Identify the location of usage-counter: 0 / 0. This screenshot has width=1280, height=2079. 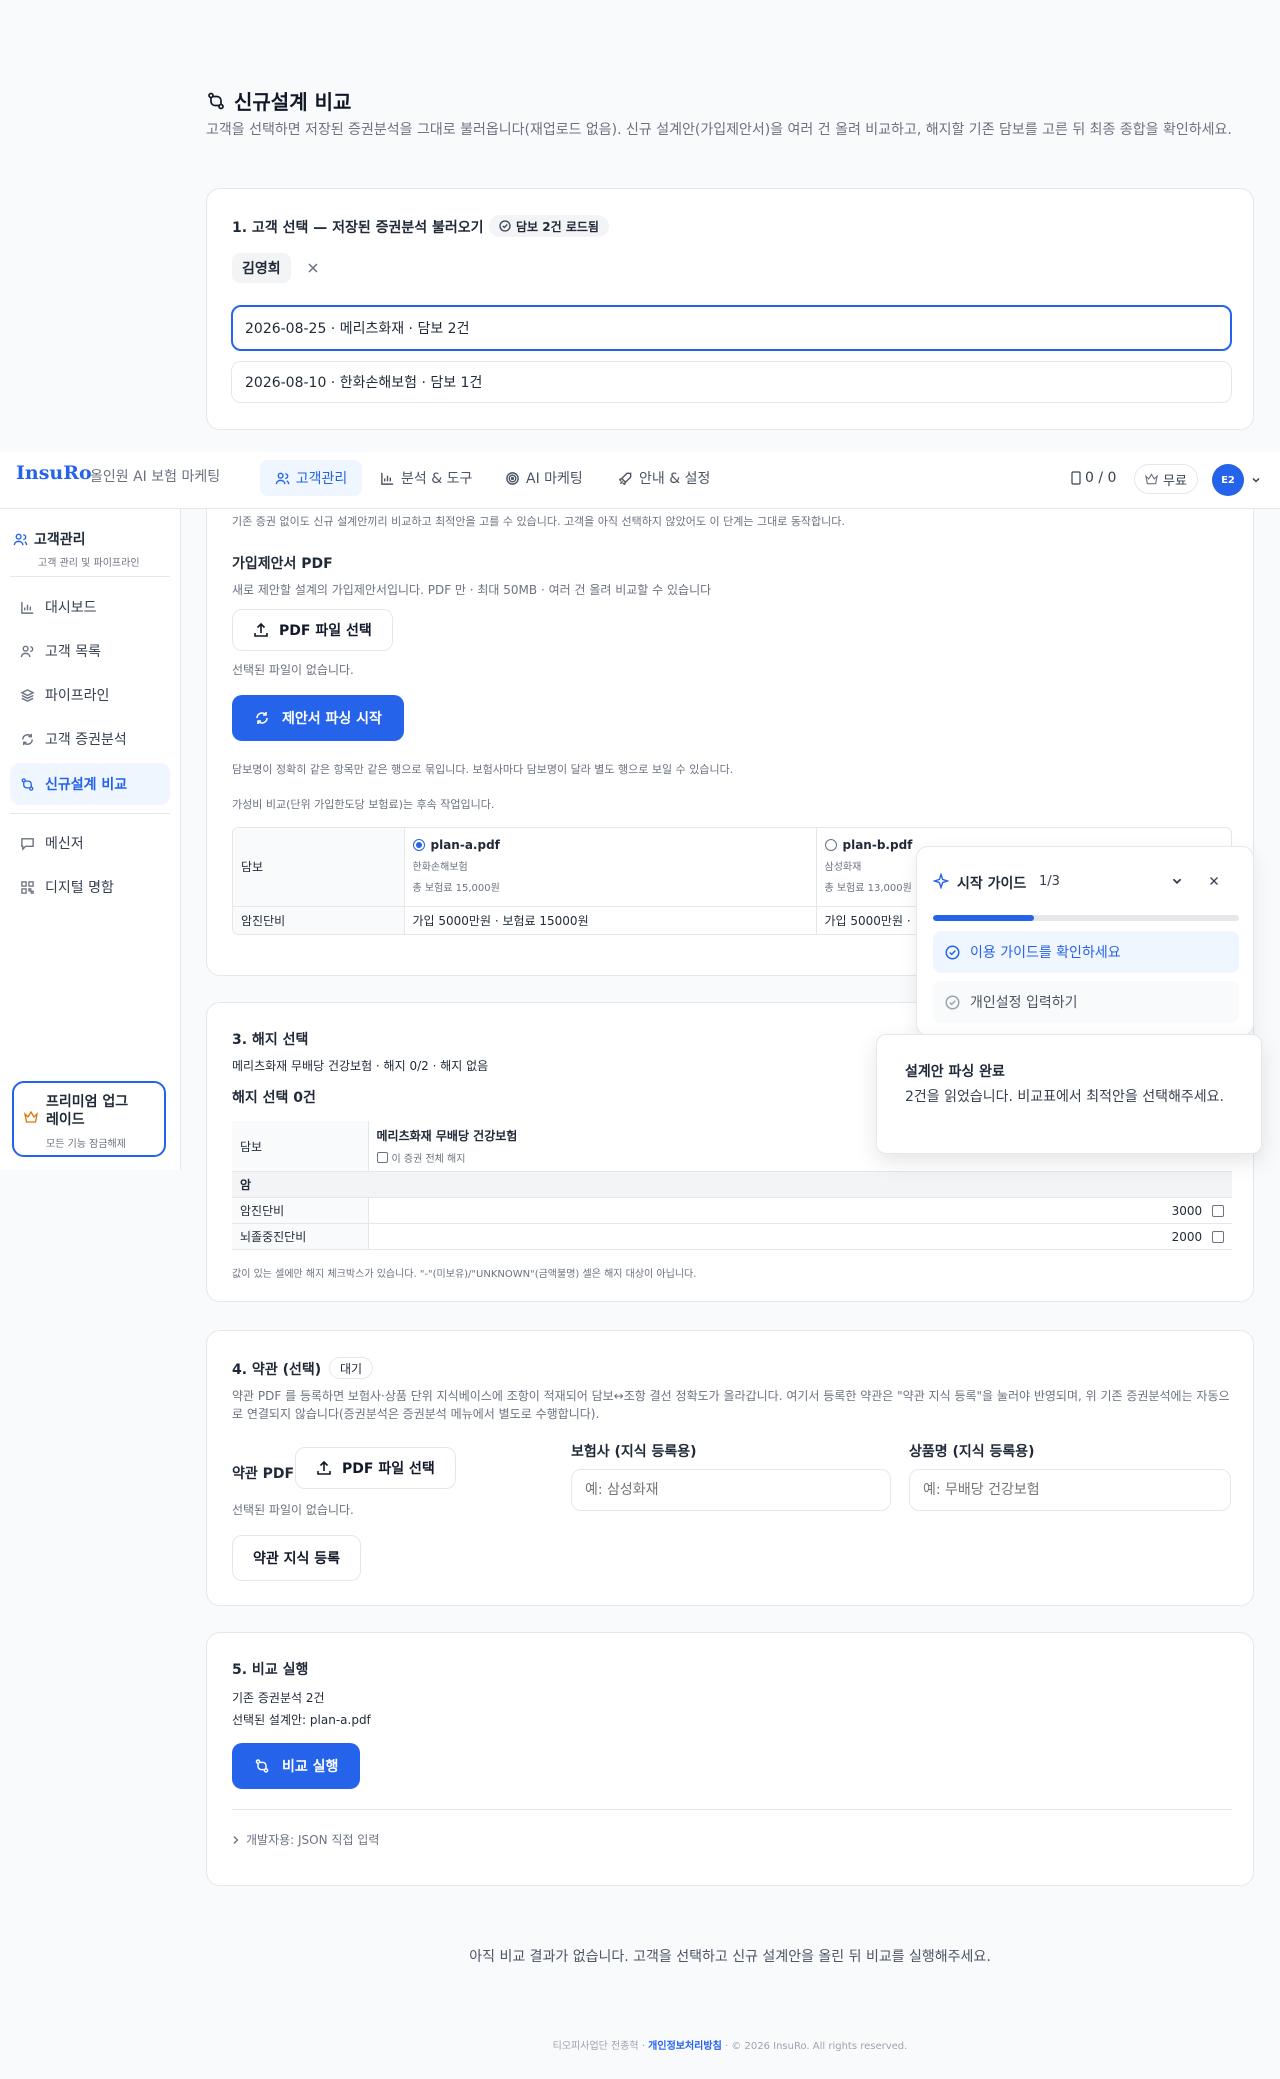
(1093, 478).